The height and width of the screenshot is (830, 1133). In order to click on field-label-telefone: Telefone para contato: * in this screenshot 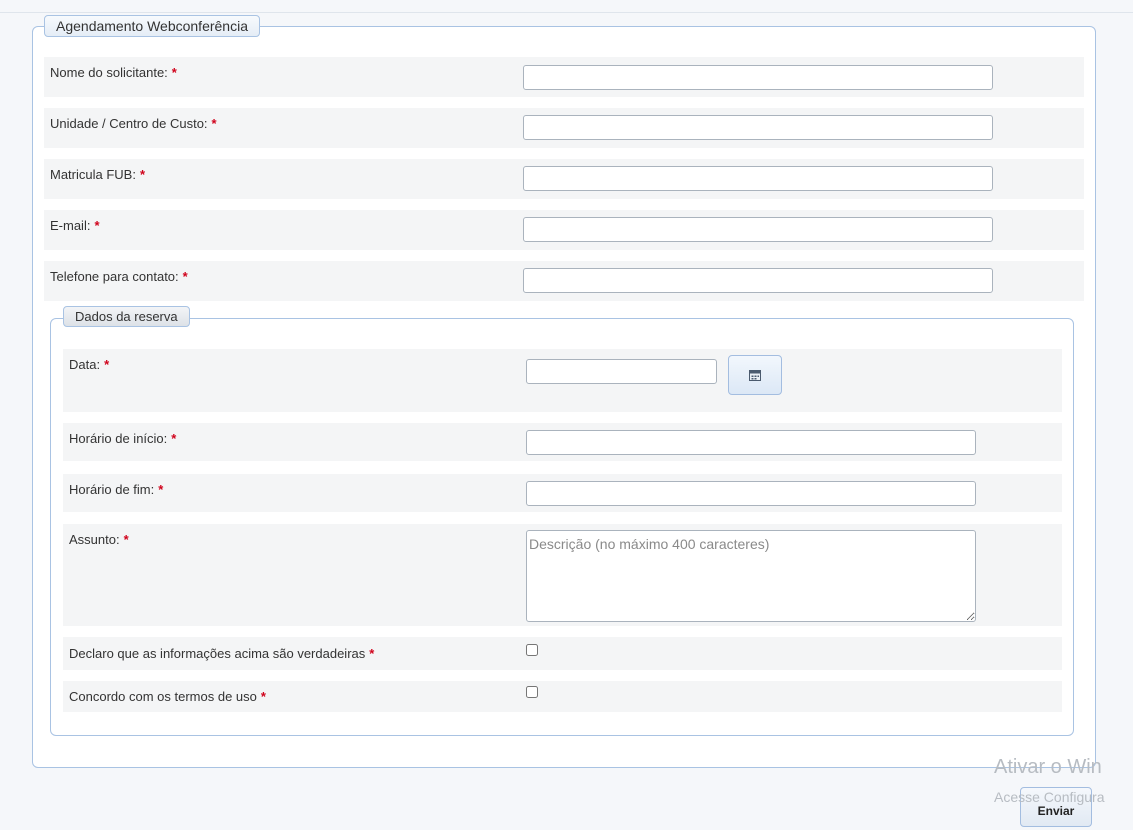, I will do `click(119, 276)`.